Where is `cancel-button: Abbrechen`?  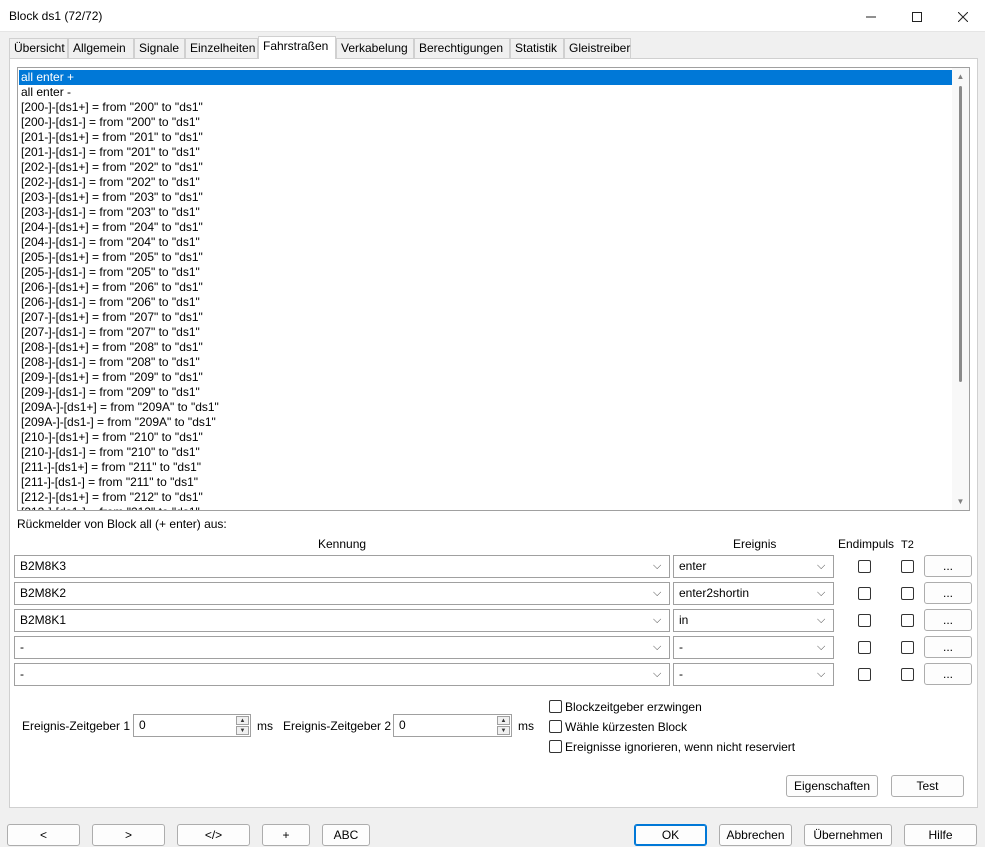 cancel-button: Abbrechen is located at coordinates (755, 835).